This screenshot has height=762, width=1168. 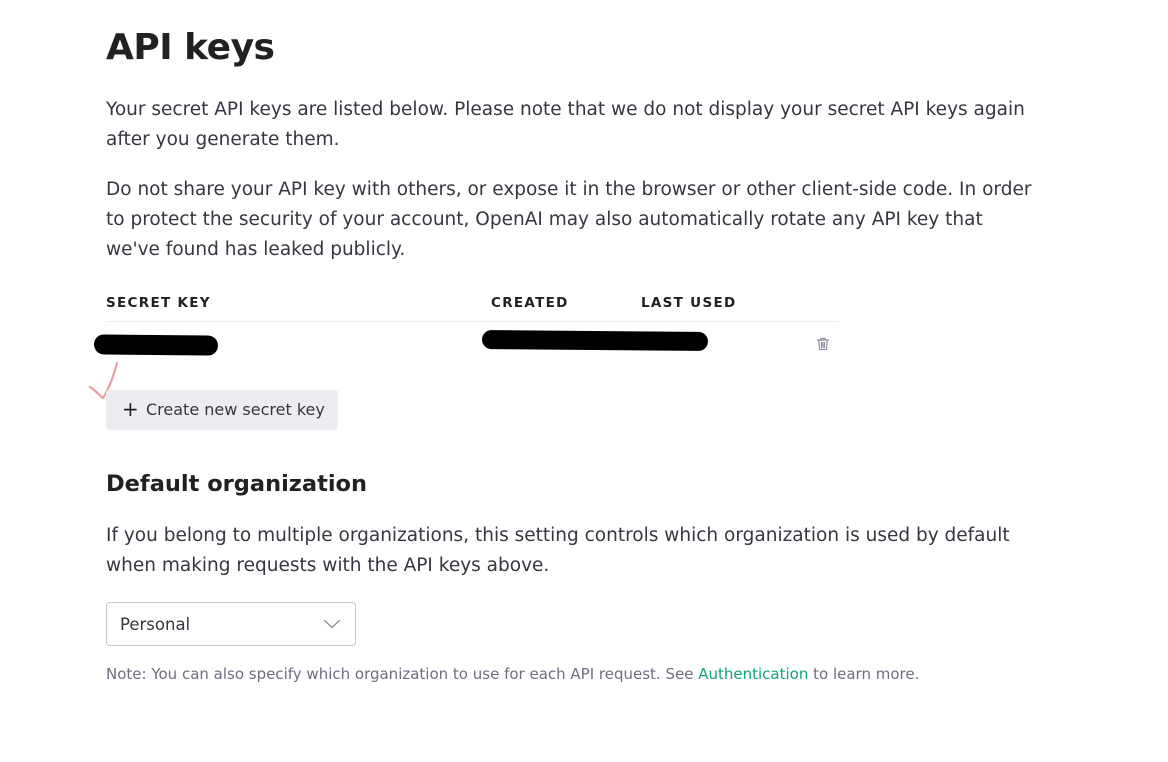 I want to click on column-header-last-used: LAST USED, so click(x=689, y=303).